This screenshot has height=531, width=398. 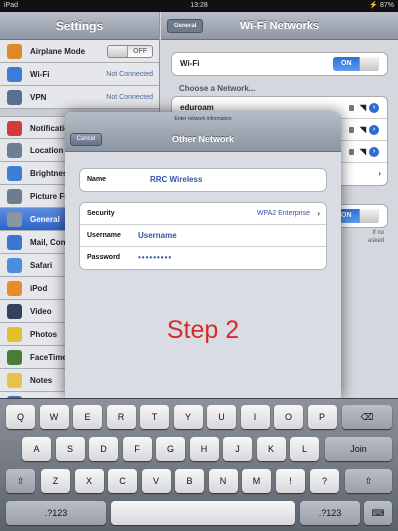 What do you see at coordinates (14, 380) in the screenshot?
I see `notes-icon` at bounding box center [14, 380].